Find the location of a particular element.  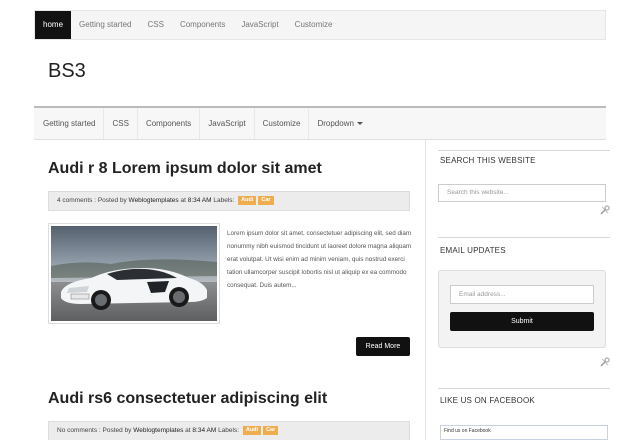

post-thumbnail is located at coordinates (134, 273).